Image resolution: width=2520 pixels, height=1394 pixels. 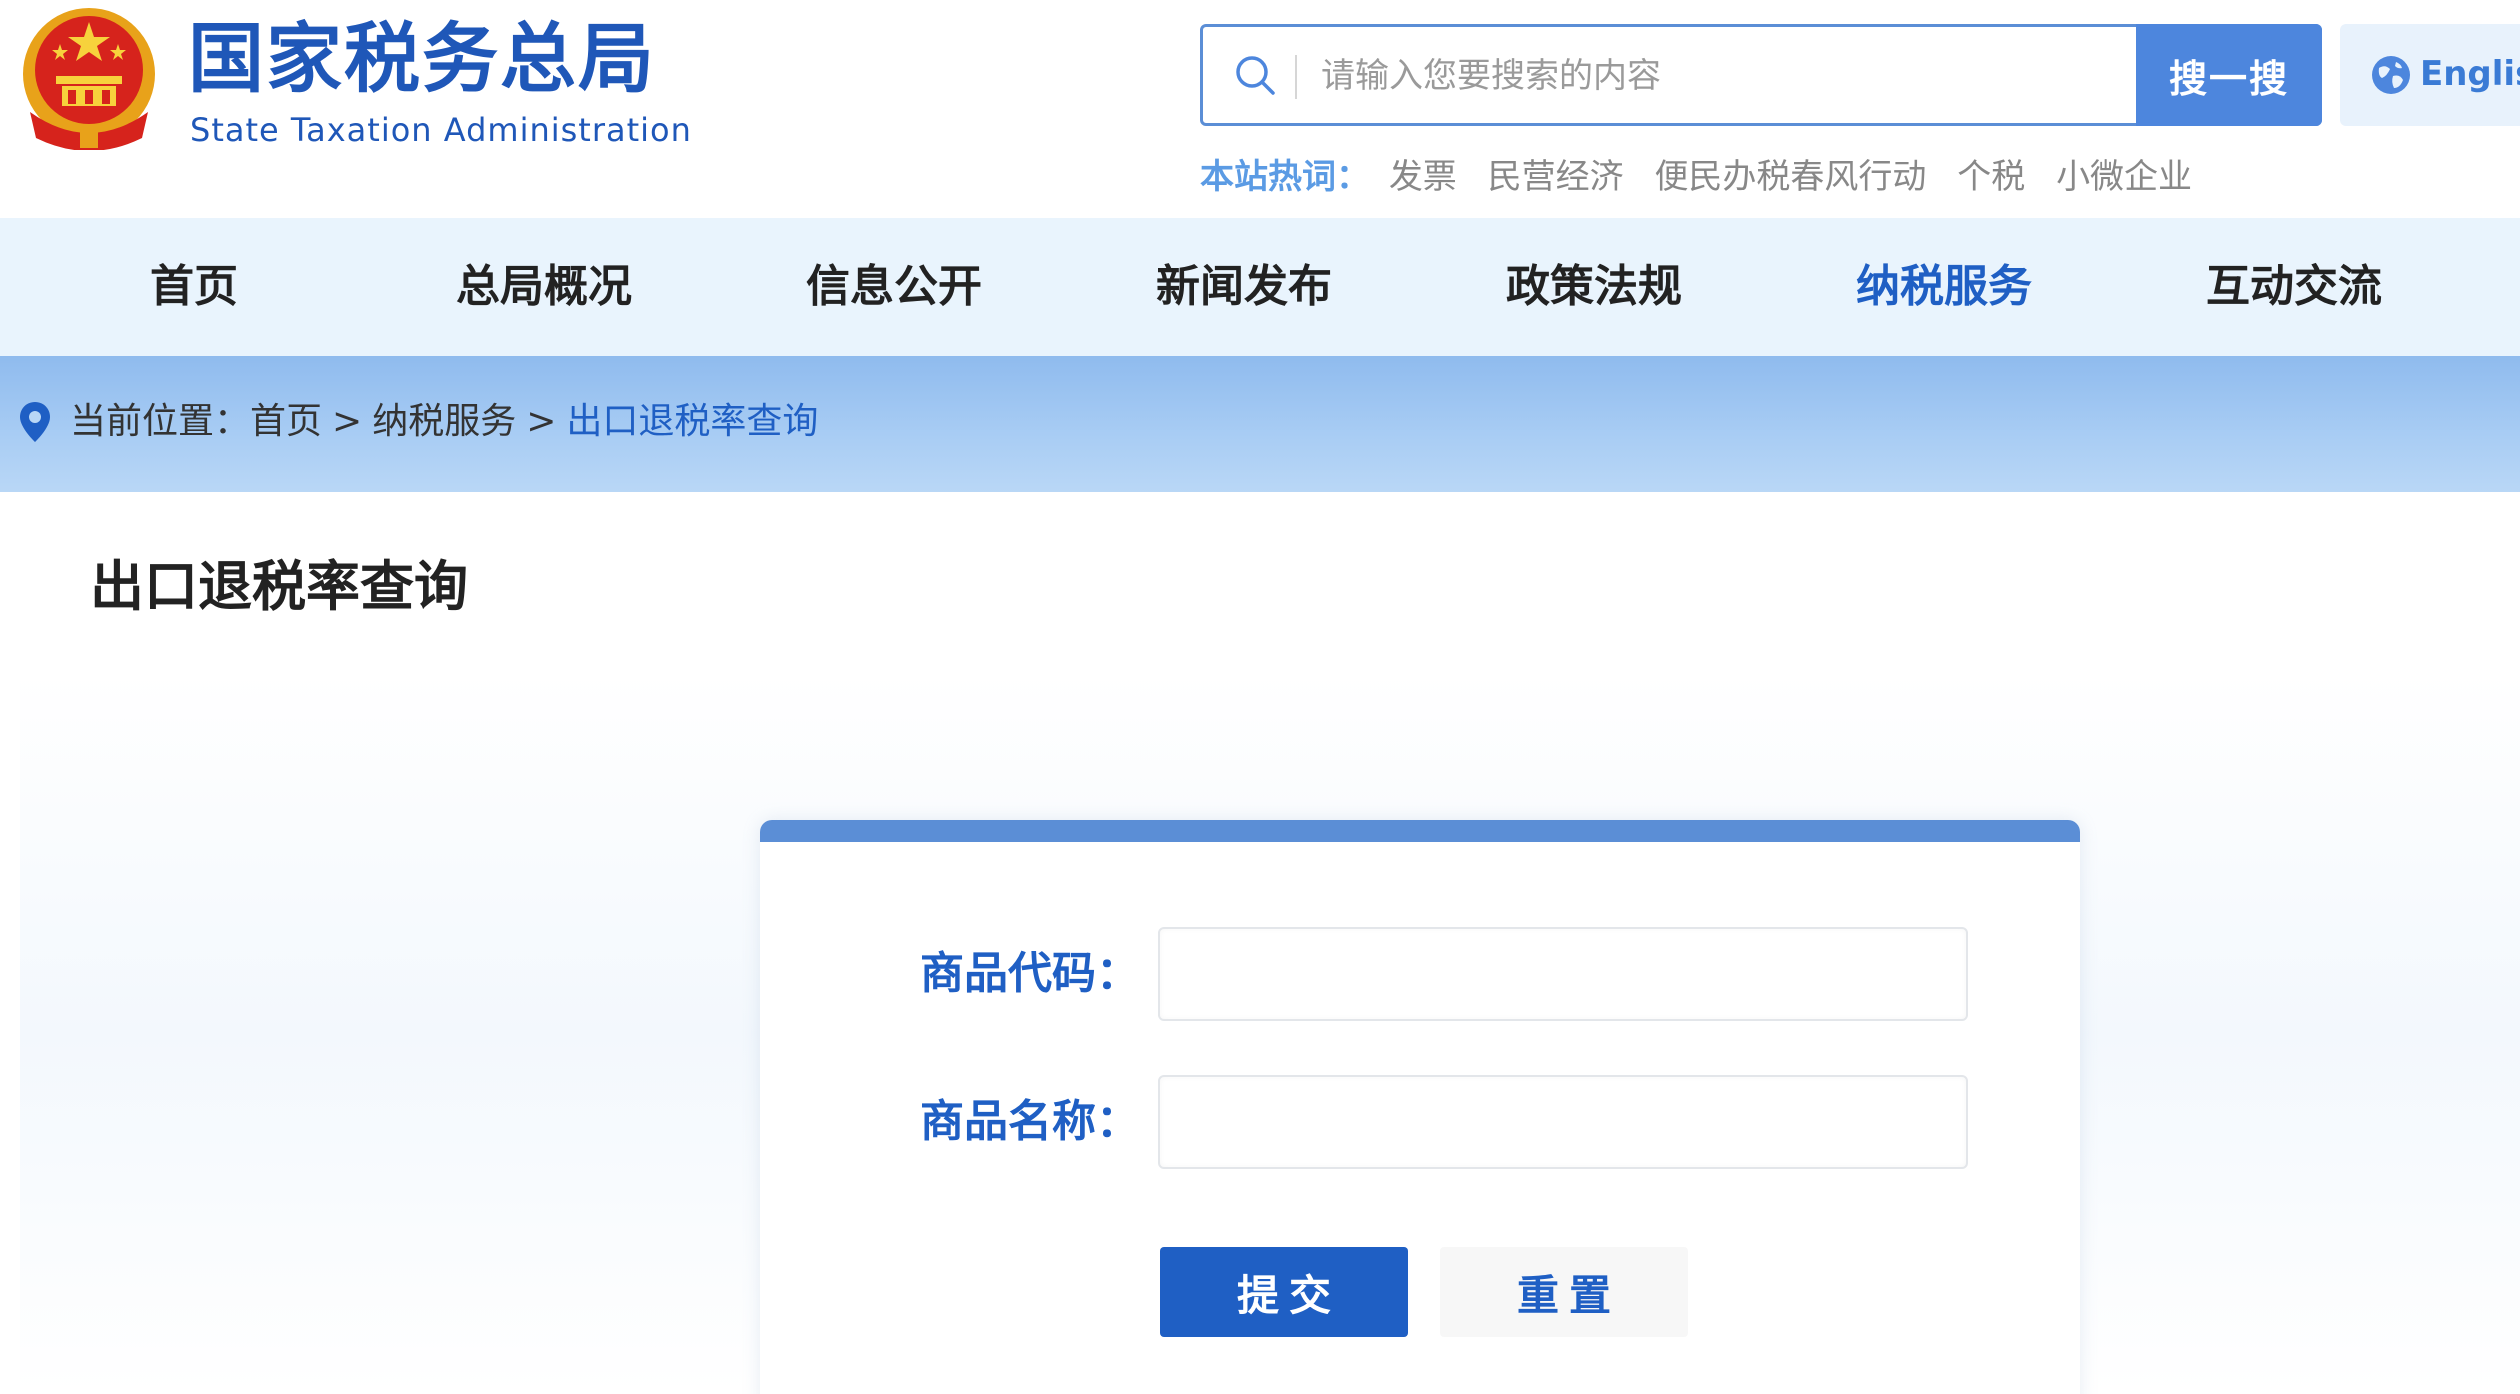 I want to click on product-code-input, so click(x=1563, y=974).